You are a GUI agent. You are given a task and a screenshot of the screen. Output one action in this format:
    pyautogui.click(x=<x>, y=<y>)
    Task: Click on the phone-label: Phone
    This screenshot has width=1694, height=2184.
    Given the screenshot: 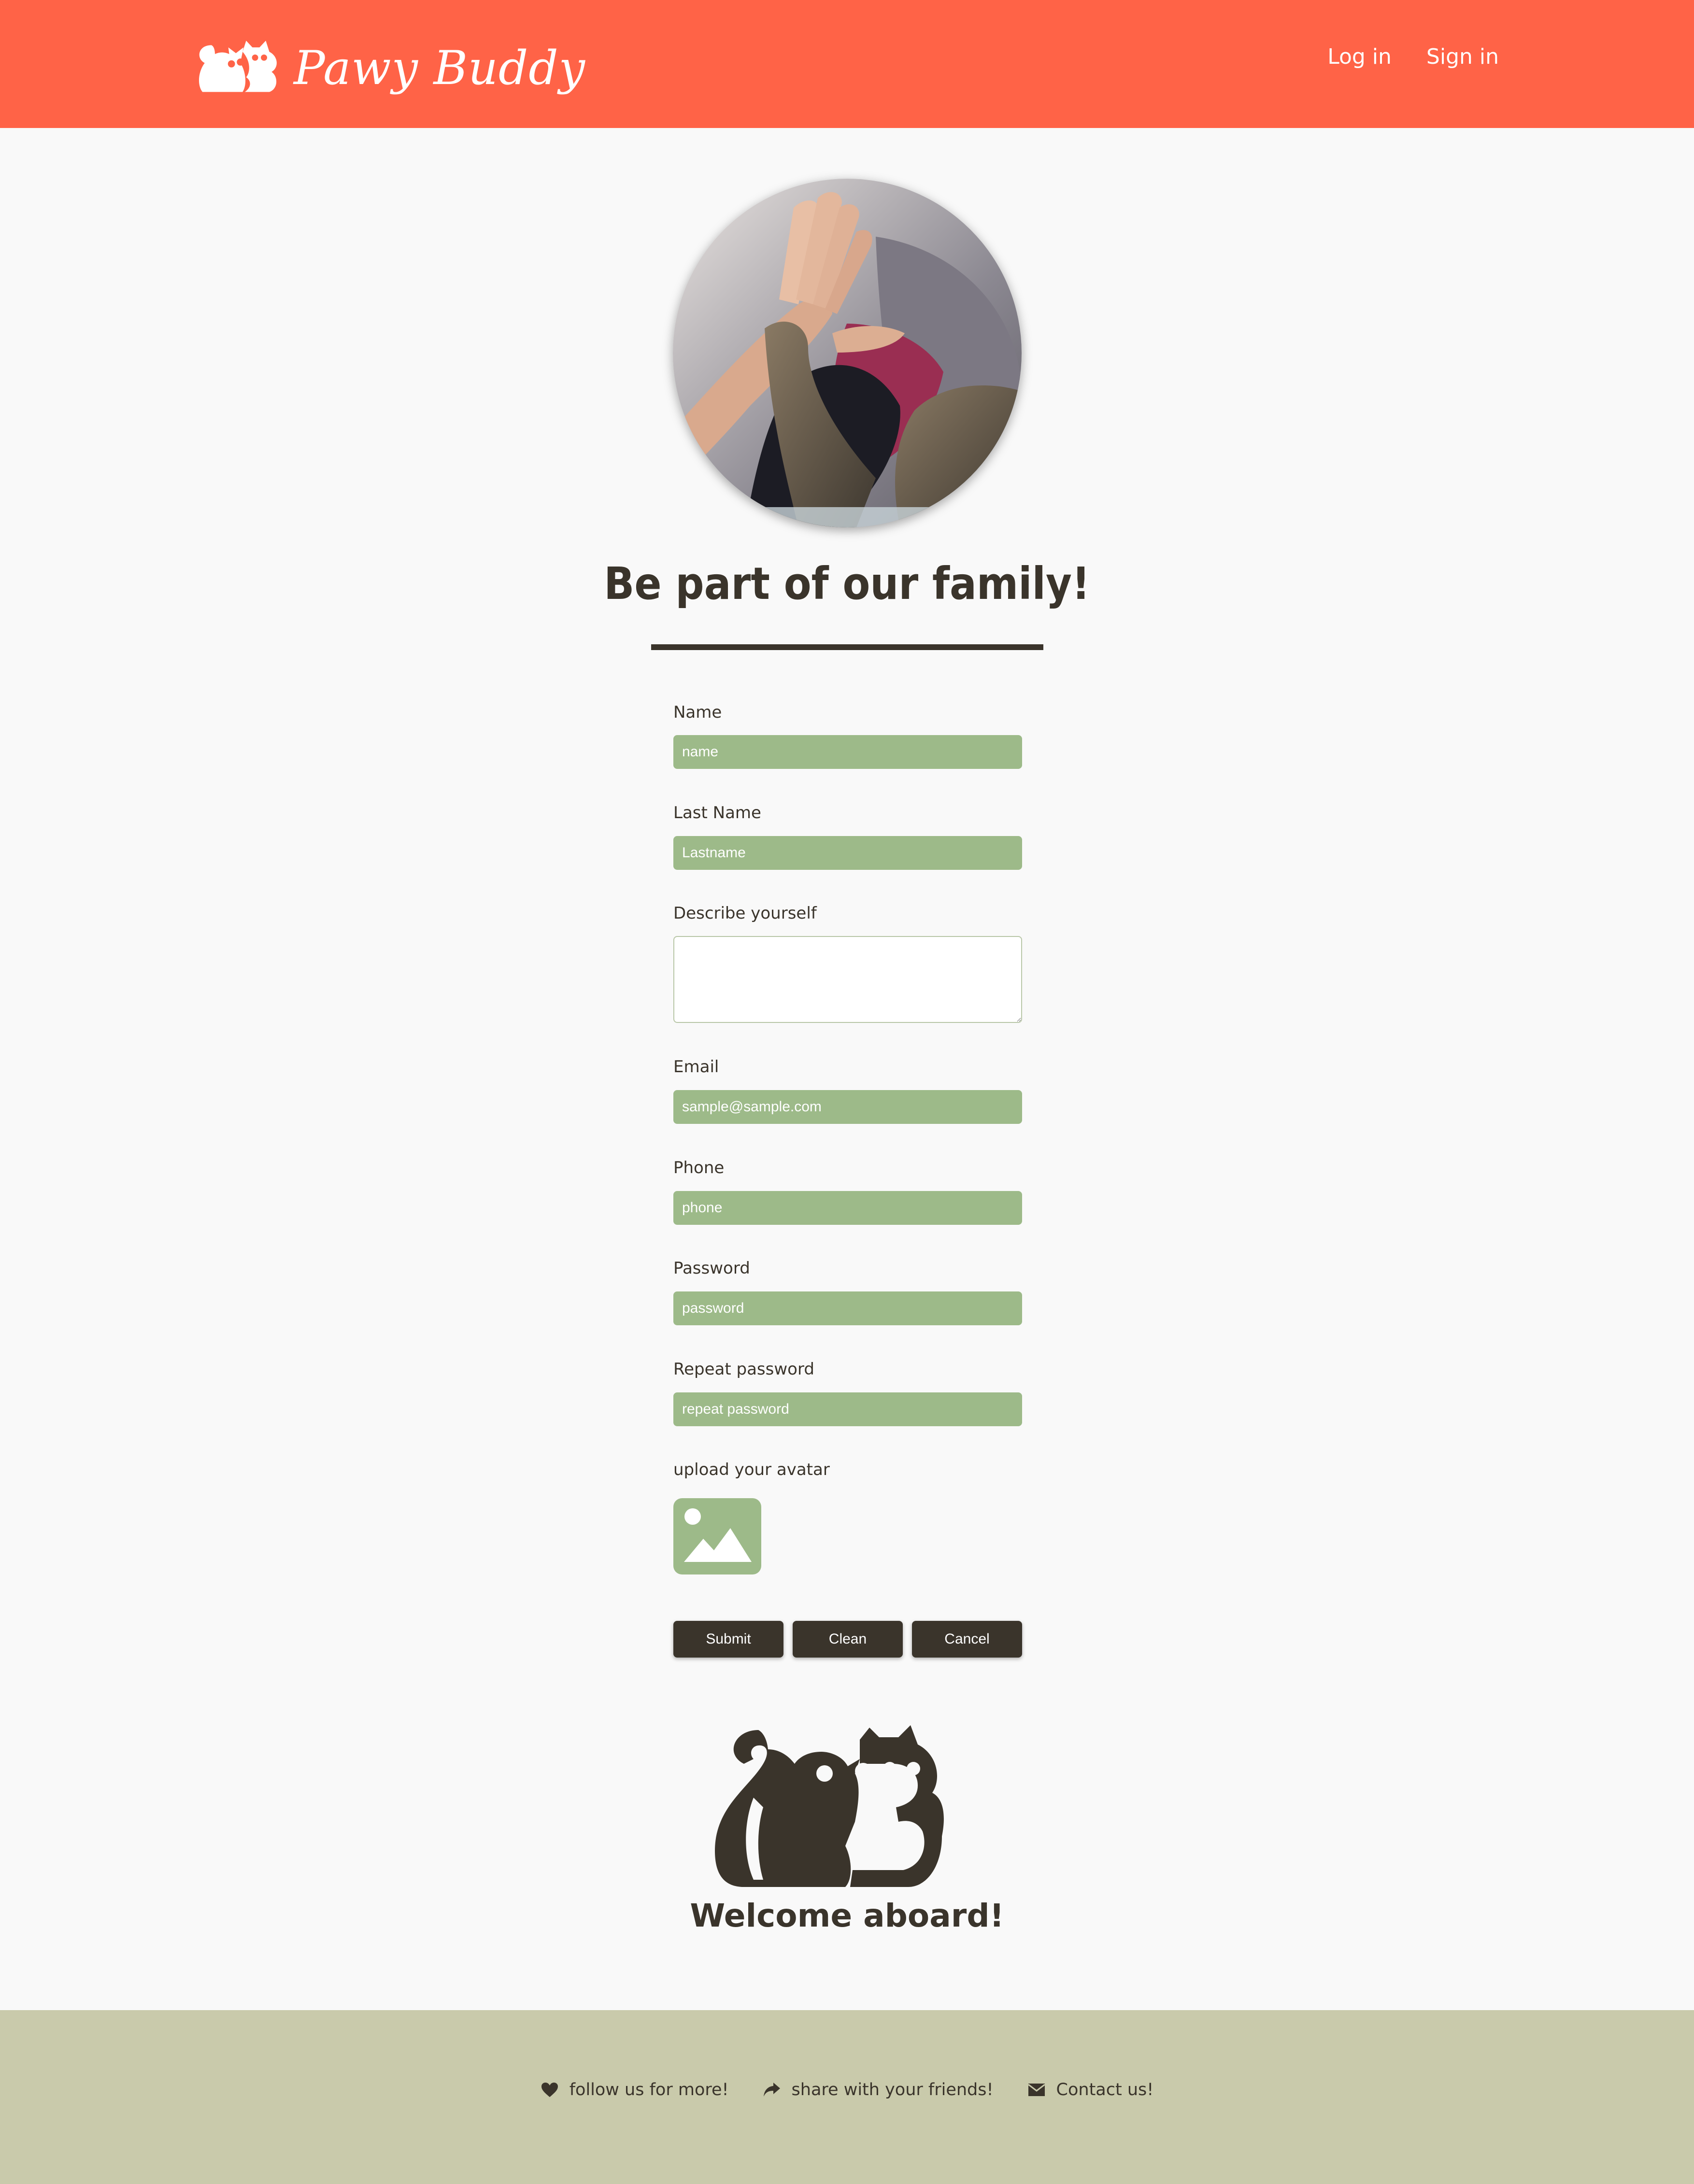 What is the action you would take?
    pyautogui.click(x=699, y=1168)
    